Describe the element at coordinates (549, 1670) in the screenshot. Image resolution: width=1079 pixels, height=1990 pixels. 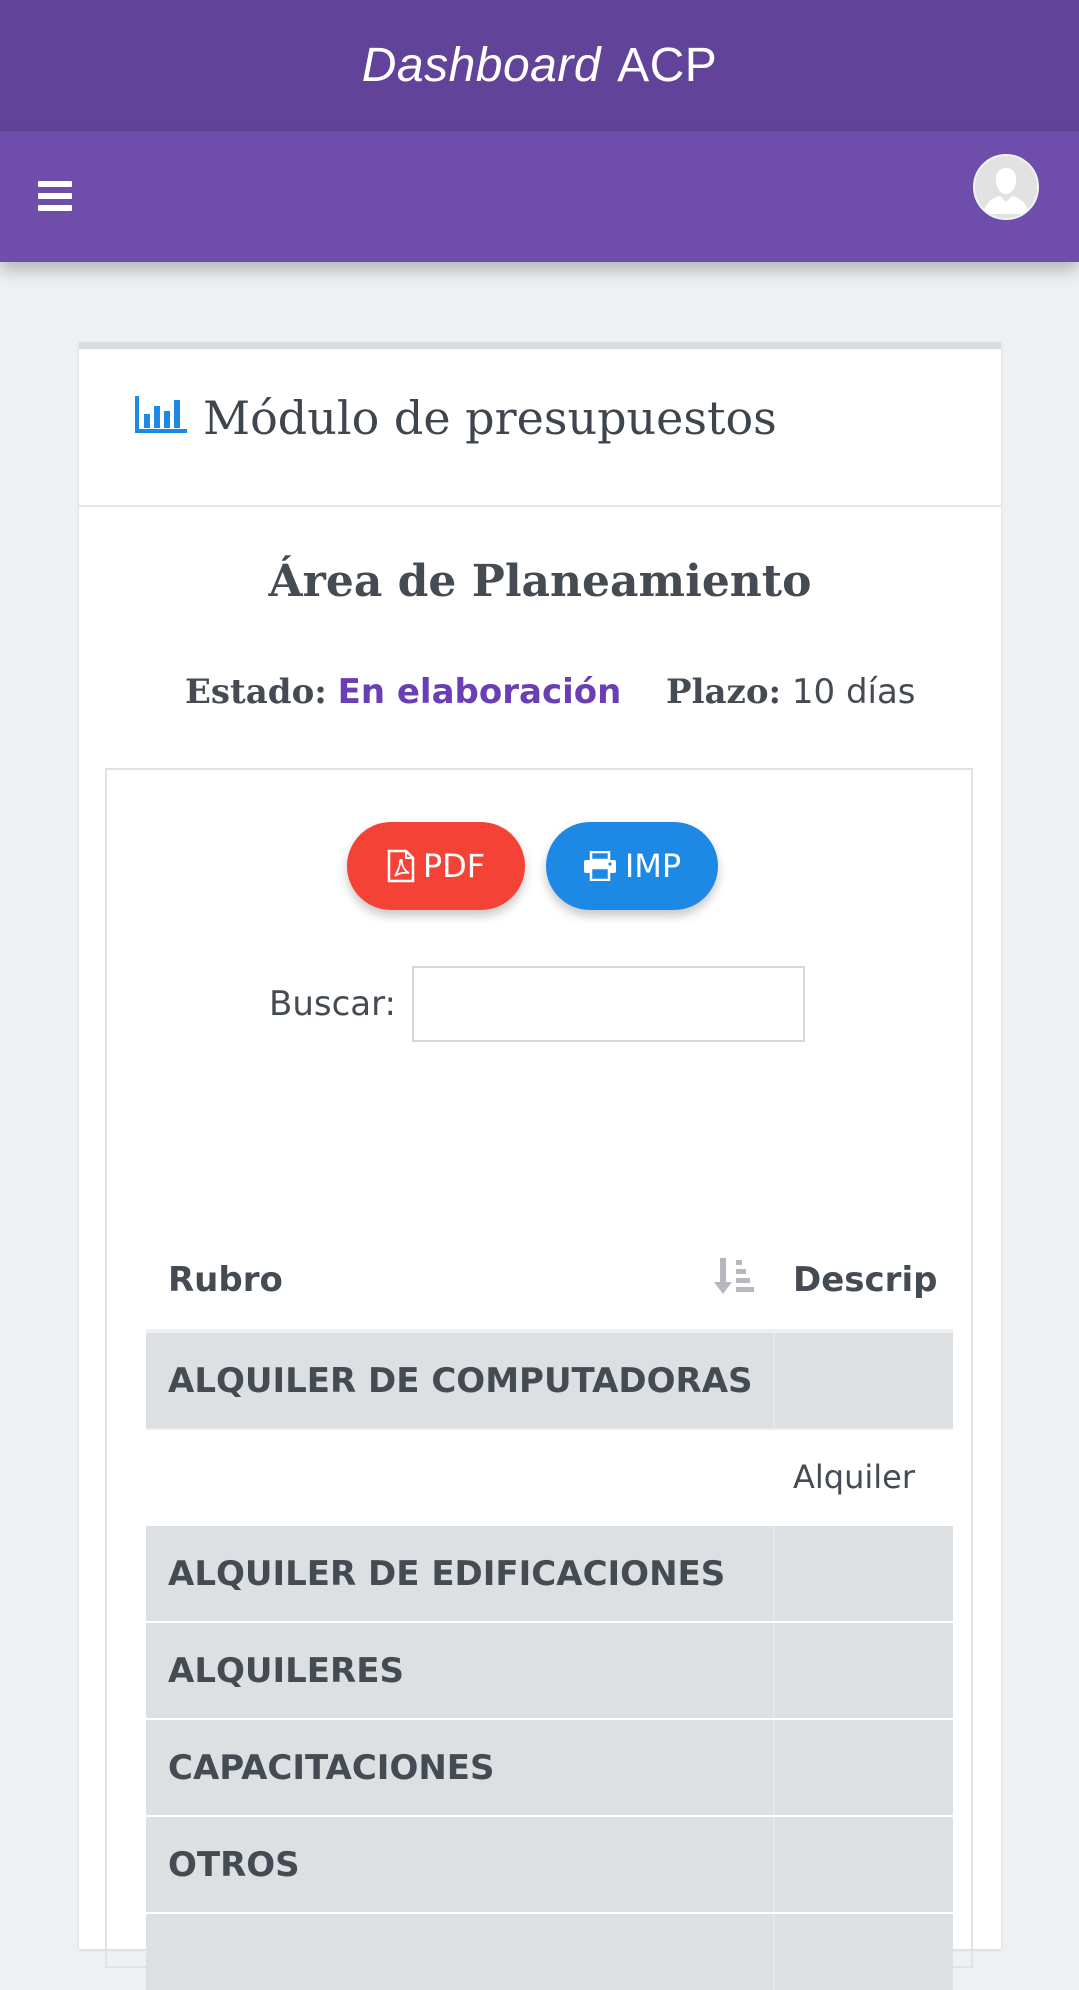
I see `table-row: ALQUILERES` at that location.